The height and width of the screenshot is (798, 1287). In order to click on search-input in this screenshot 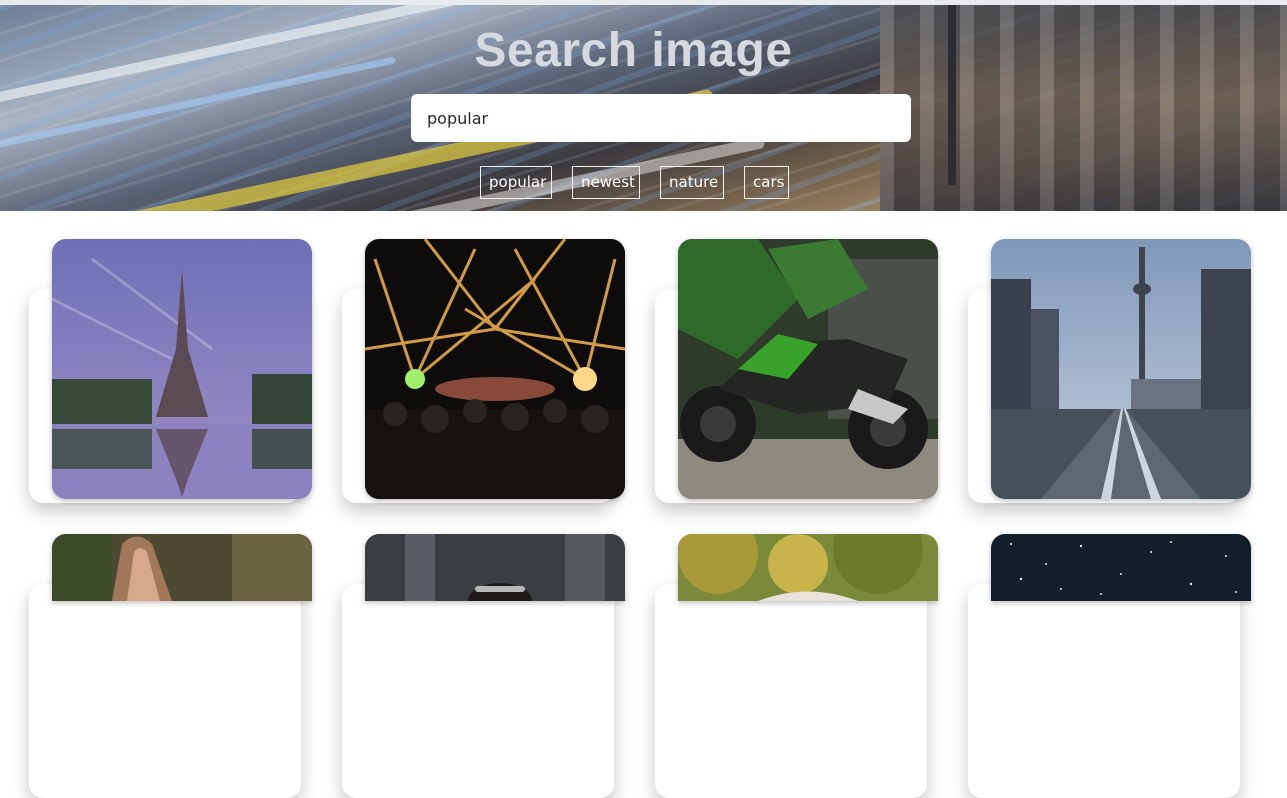, I will do `click(661, 118)`.